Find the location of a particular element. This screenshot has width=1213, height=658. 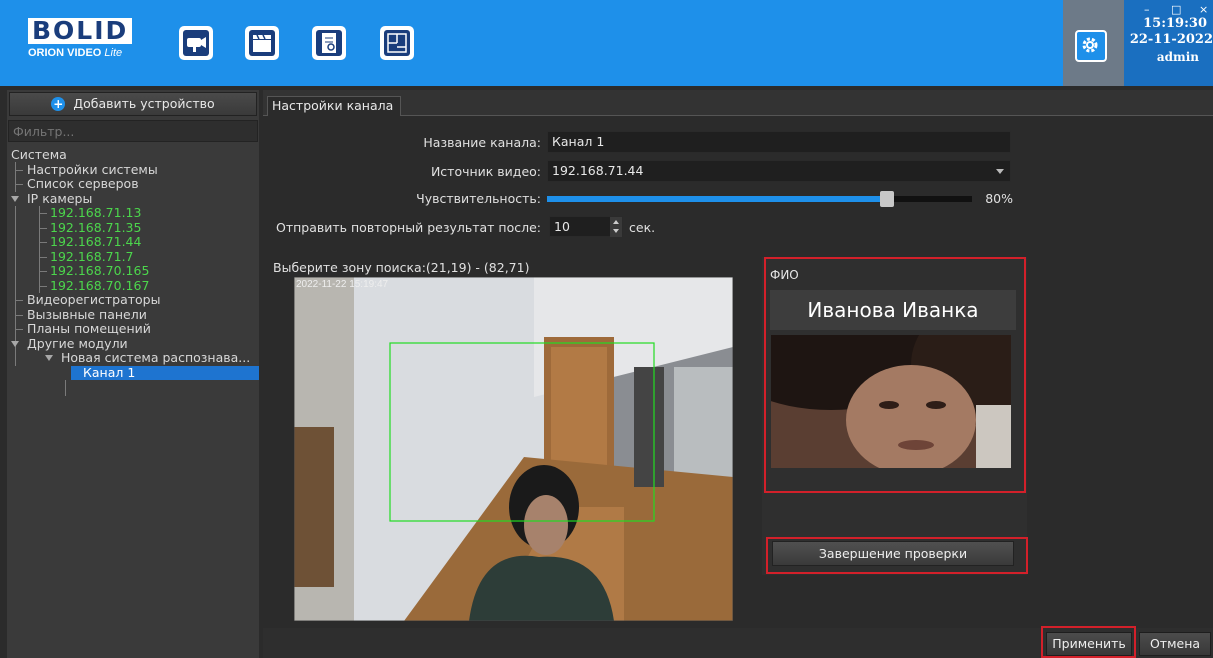

tree-item-system: Система is located at coordinates (133, 155).